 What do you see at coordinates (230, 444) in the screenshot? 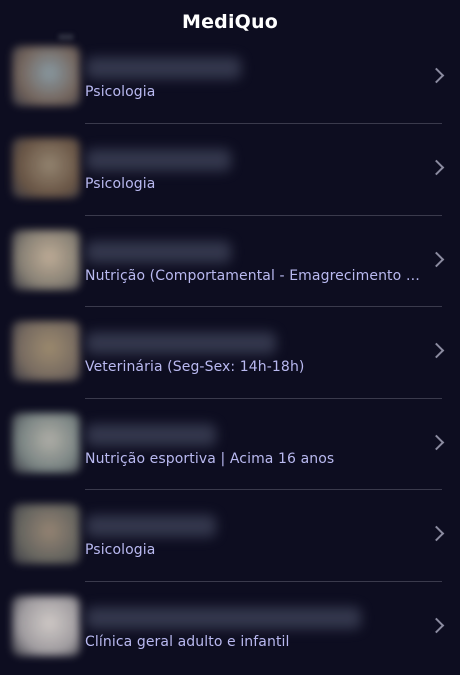
I see `list-item: Nutrição esportiva | Acima 16 anos` at bounding box center [230, 444].